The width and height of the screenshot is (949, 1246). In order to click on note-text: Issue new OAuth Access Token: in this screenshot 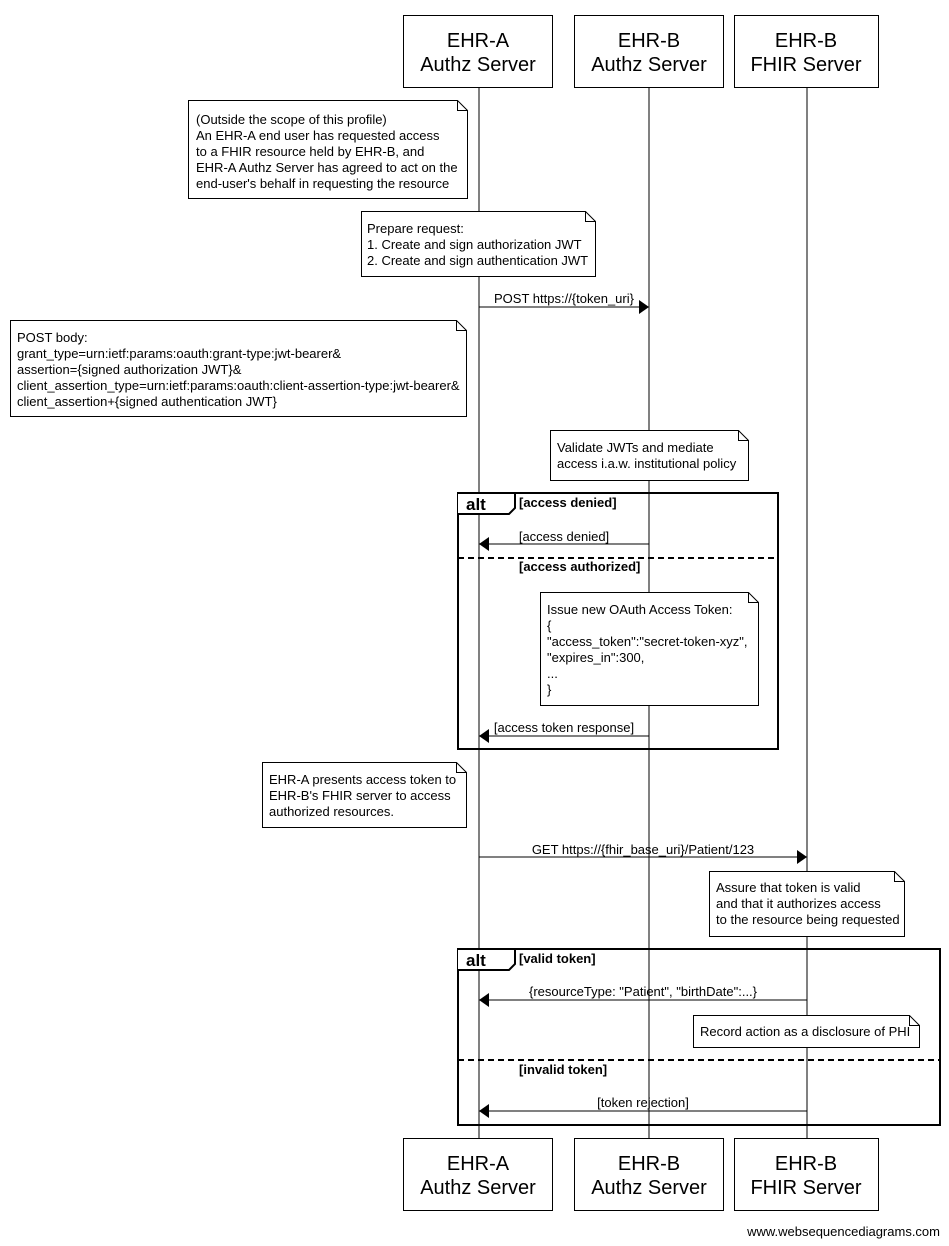, I will do `click(639, 609)`.